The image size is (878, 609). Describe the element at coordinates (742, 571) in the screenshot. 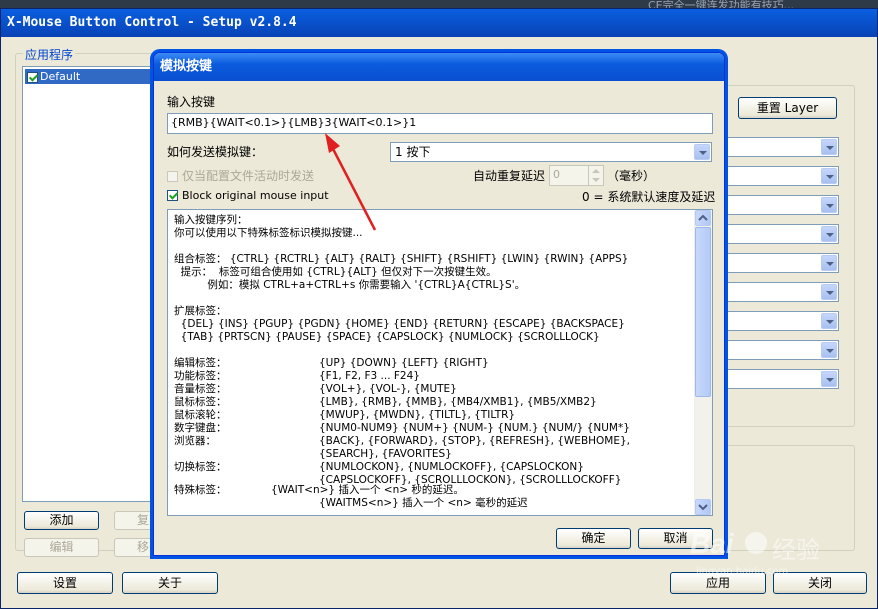

I see `watermark-url: jingyan.baidu.com` at that location.